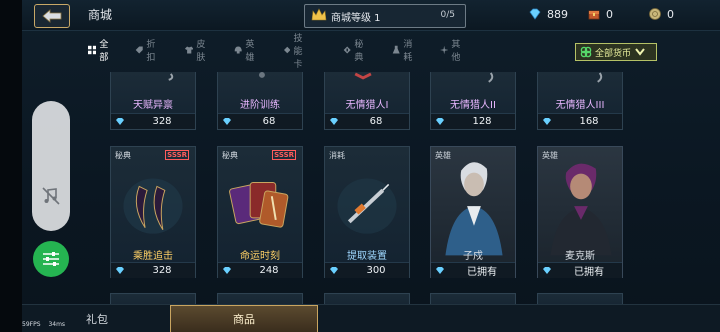  Describe the element at coordinates (371, 318) in the screenshot. I see `bottom-tab-bar: 礼包 商品` at that location.